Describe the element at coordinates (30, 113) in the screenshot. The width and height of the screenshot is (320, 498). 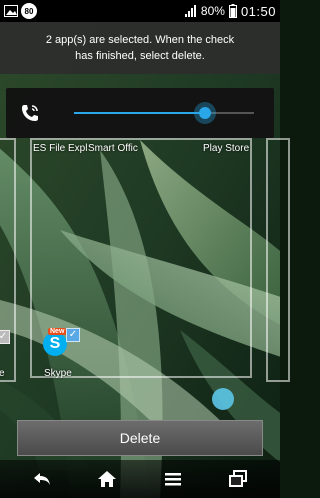
I see `phone-ringer-icon` at that location.